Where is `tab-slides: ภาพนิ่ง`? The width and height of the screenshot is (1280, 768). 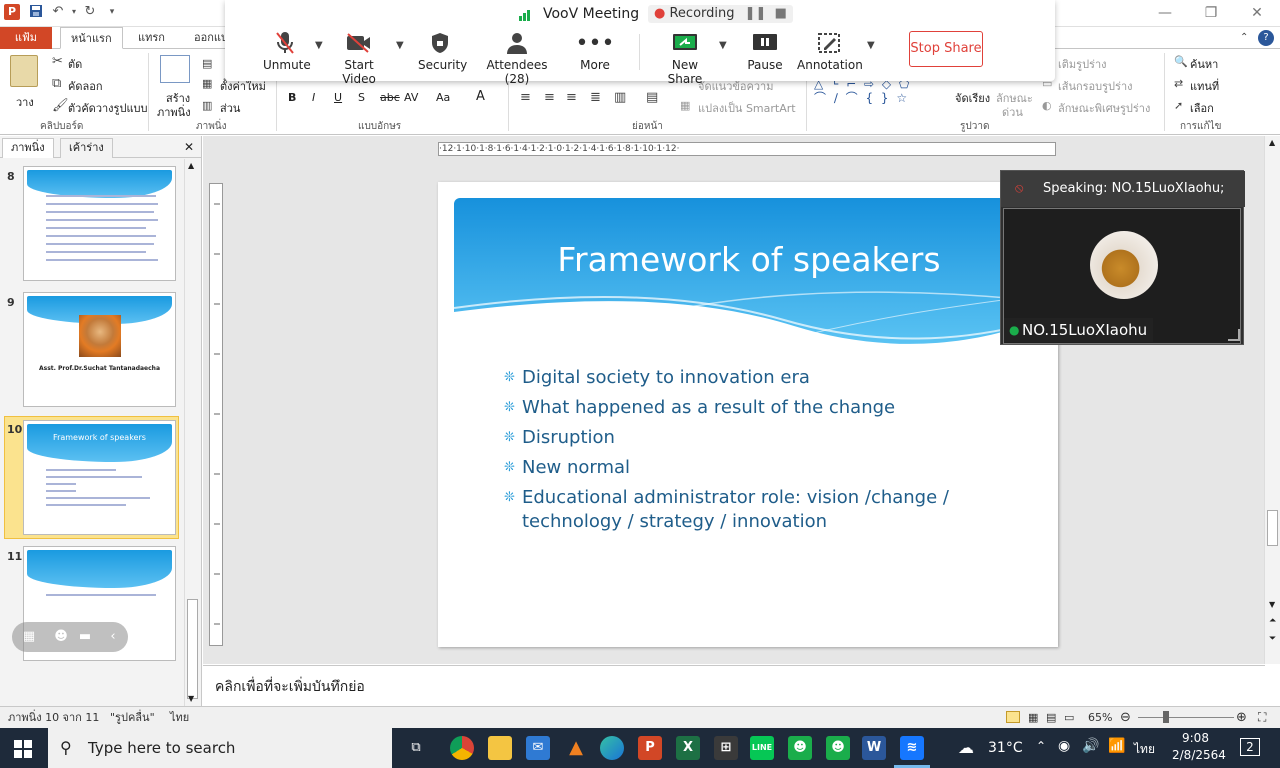 tab-slides: ภาพนิ่ง is located at coordinates (28, 148).